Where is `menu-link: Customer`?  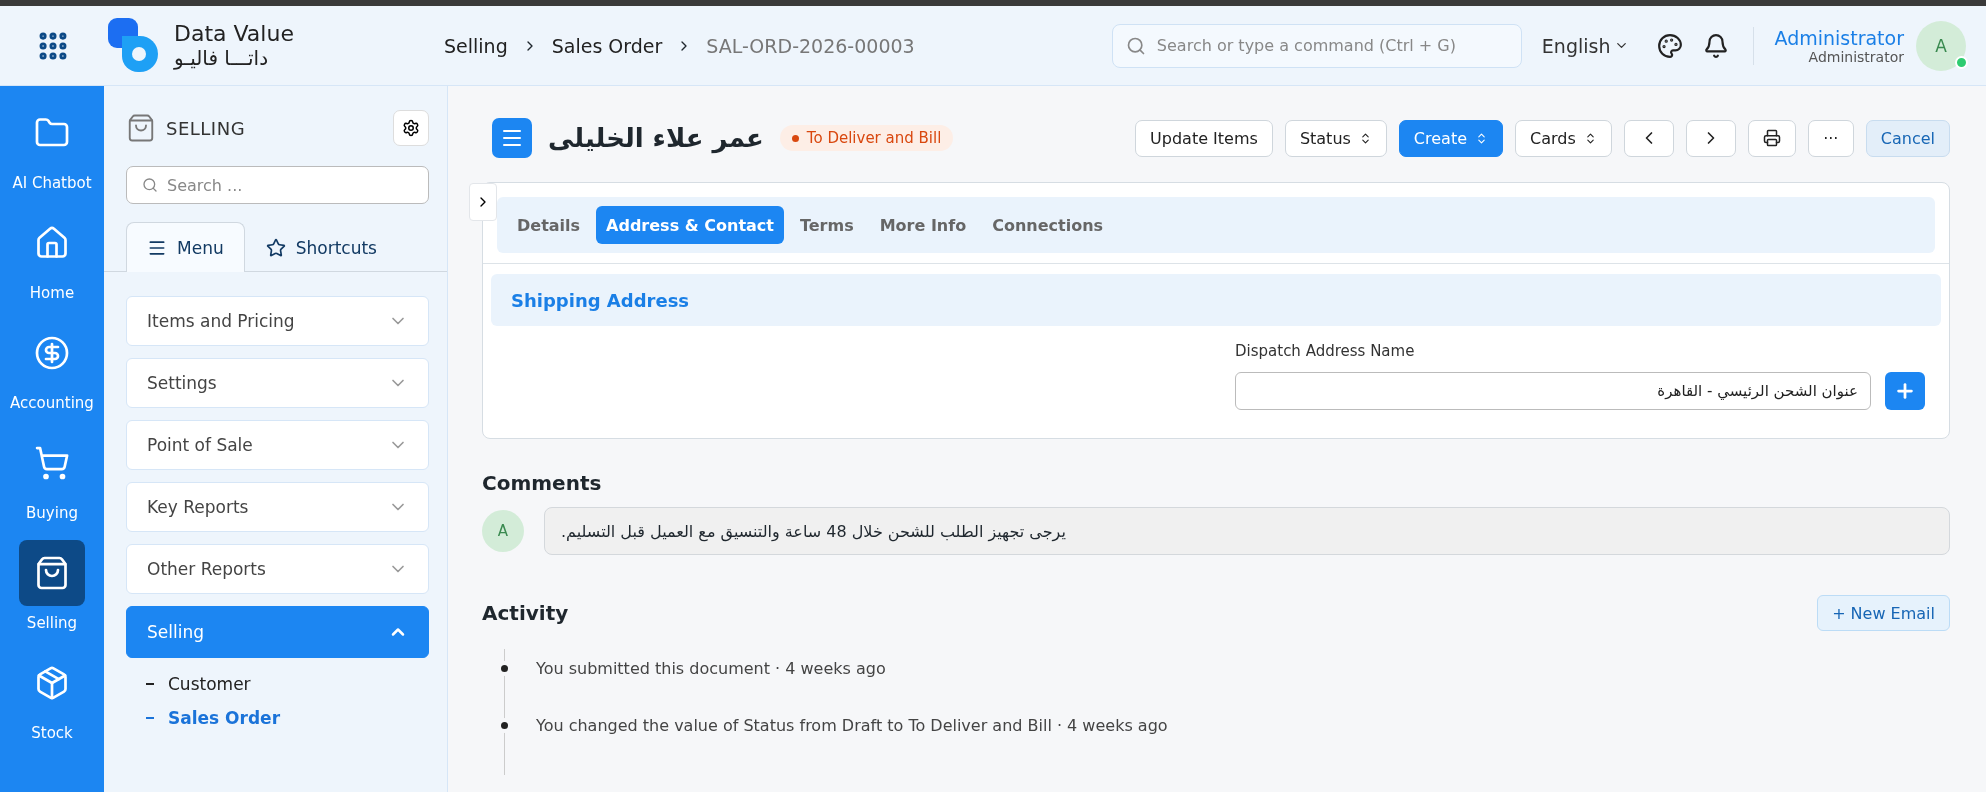 menu-link: Customer is located at coordinates (209, 684).